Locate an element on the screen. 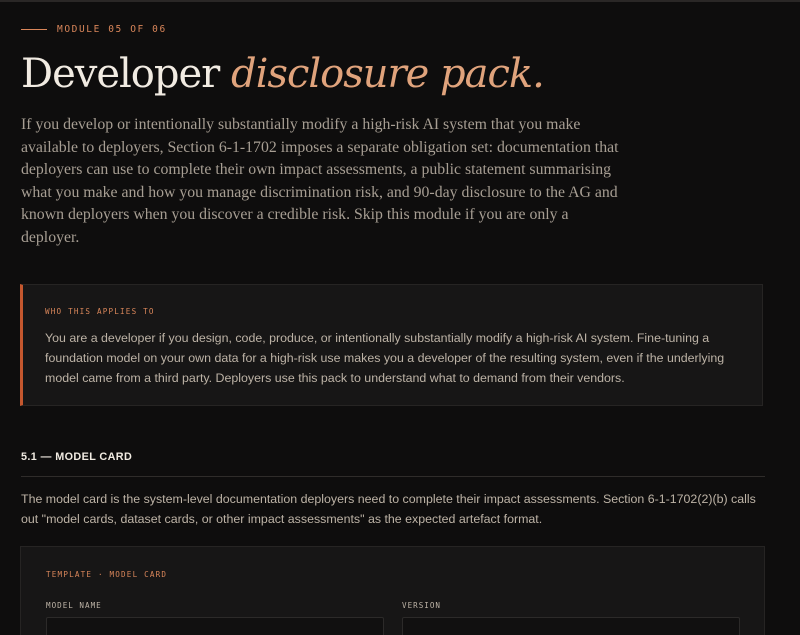  model-name-label: MODEL NAME is located at coordinates (74, 605).